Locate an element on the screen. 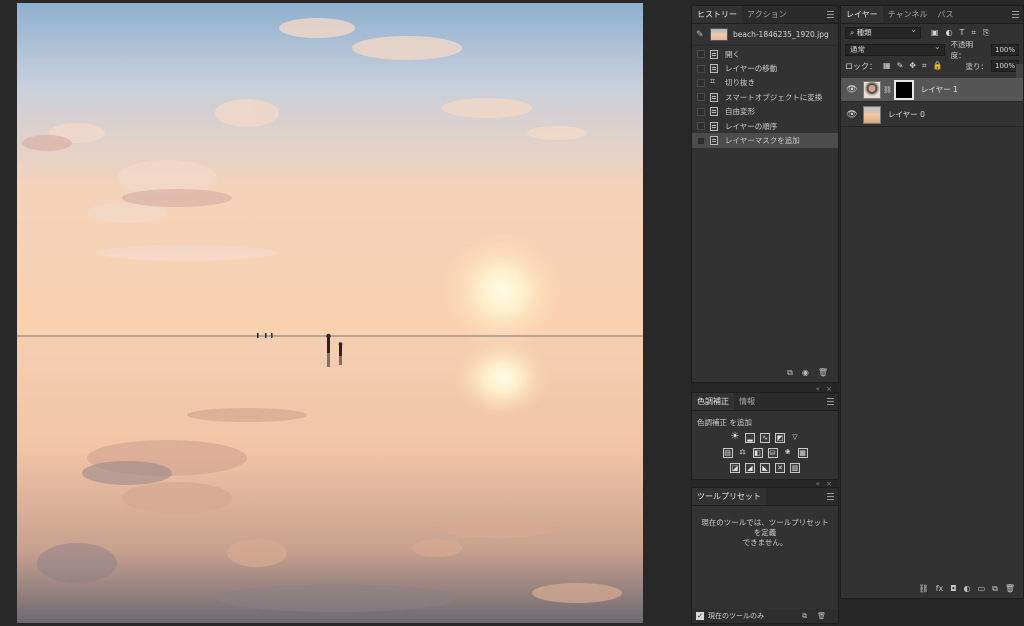  adjustment-layer-icon: ◐ is located at coordinates (967, 589).